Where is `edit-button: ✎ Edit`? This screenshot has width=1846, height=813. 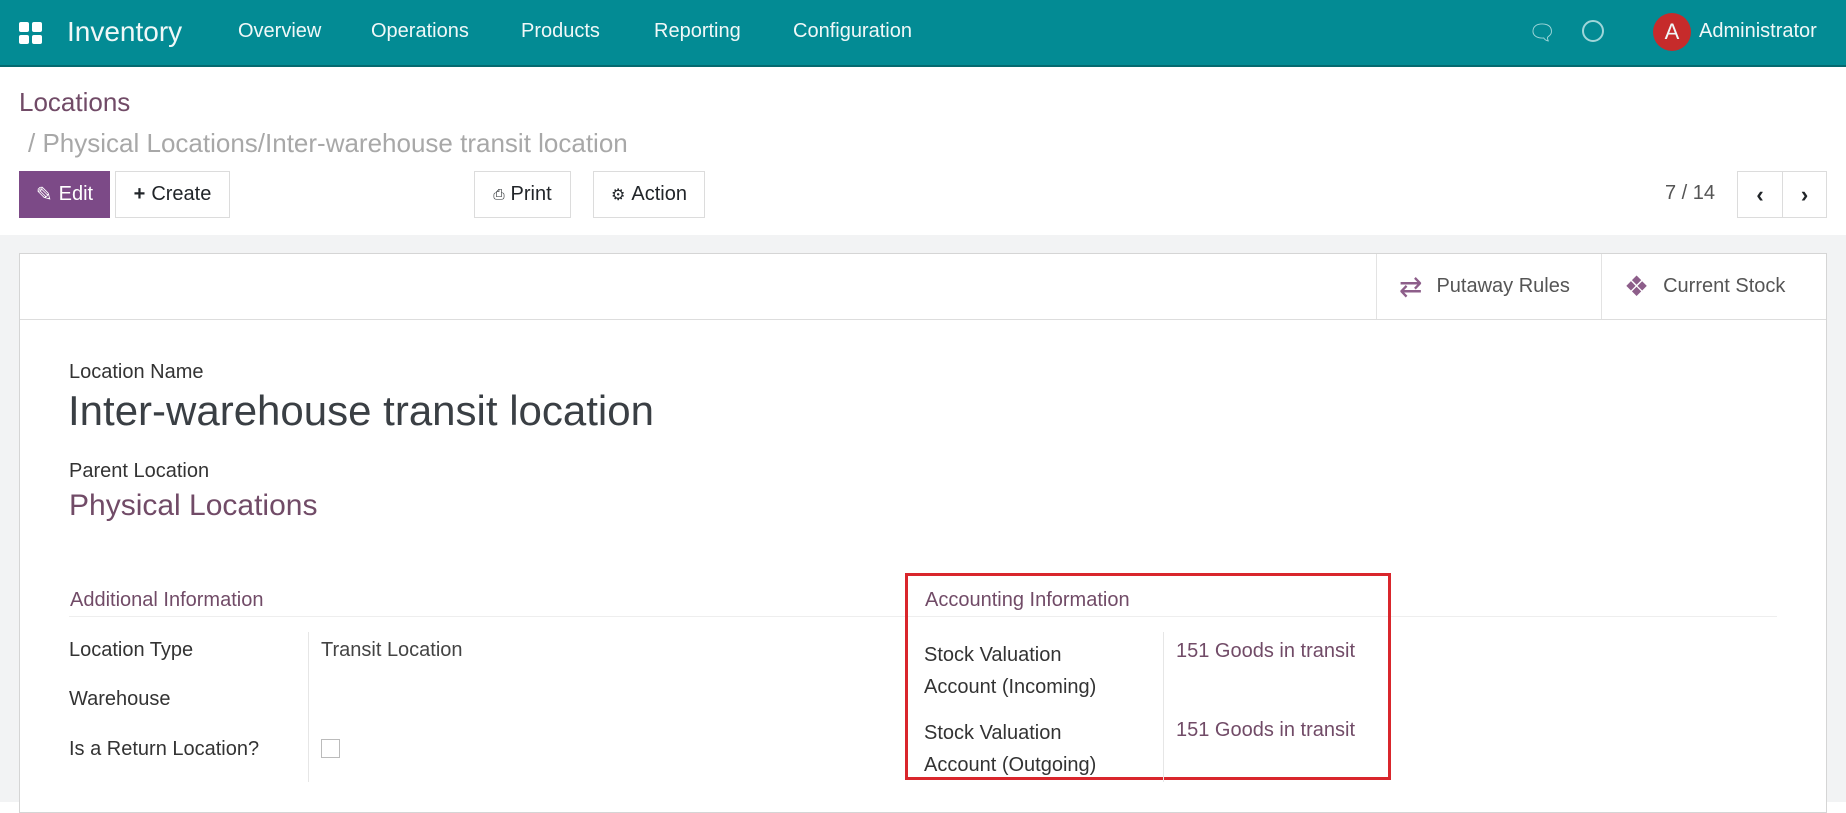 edit-button: ✎ Edit is located at coordinates (64, 194).